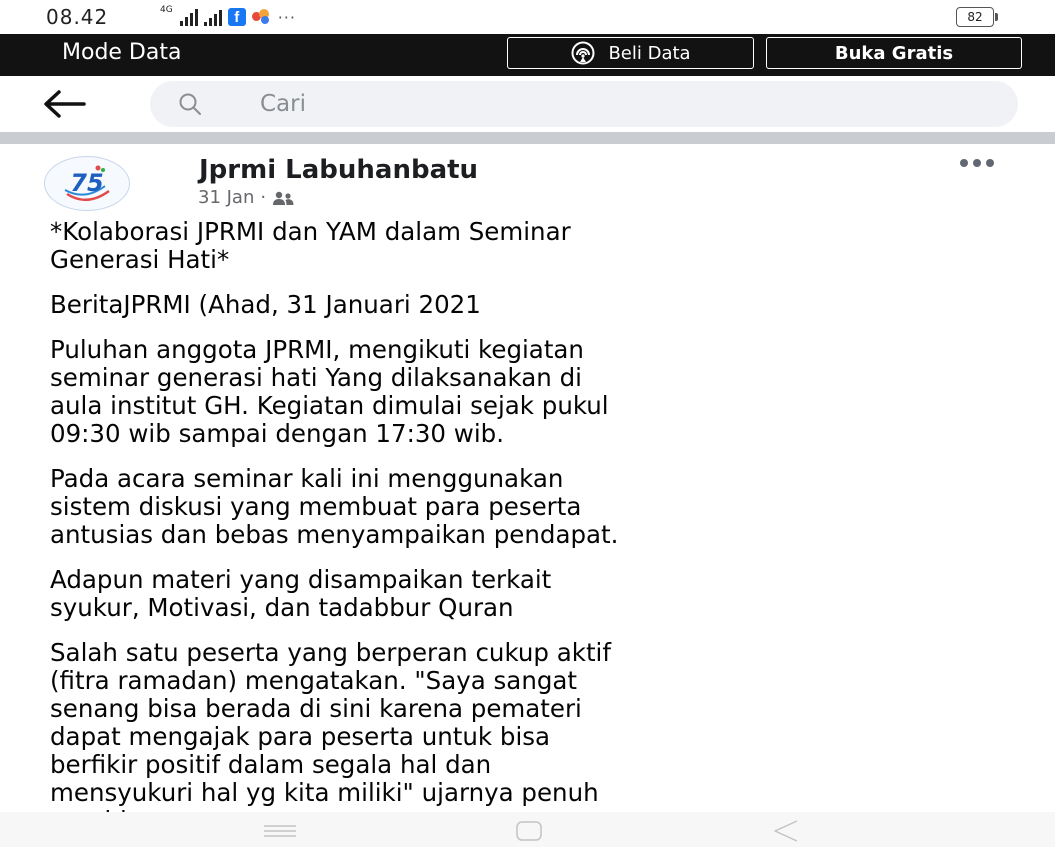 The height and width of the screenshot is (852, 1055). I want to click on menu-icon, so click(280, 831).